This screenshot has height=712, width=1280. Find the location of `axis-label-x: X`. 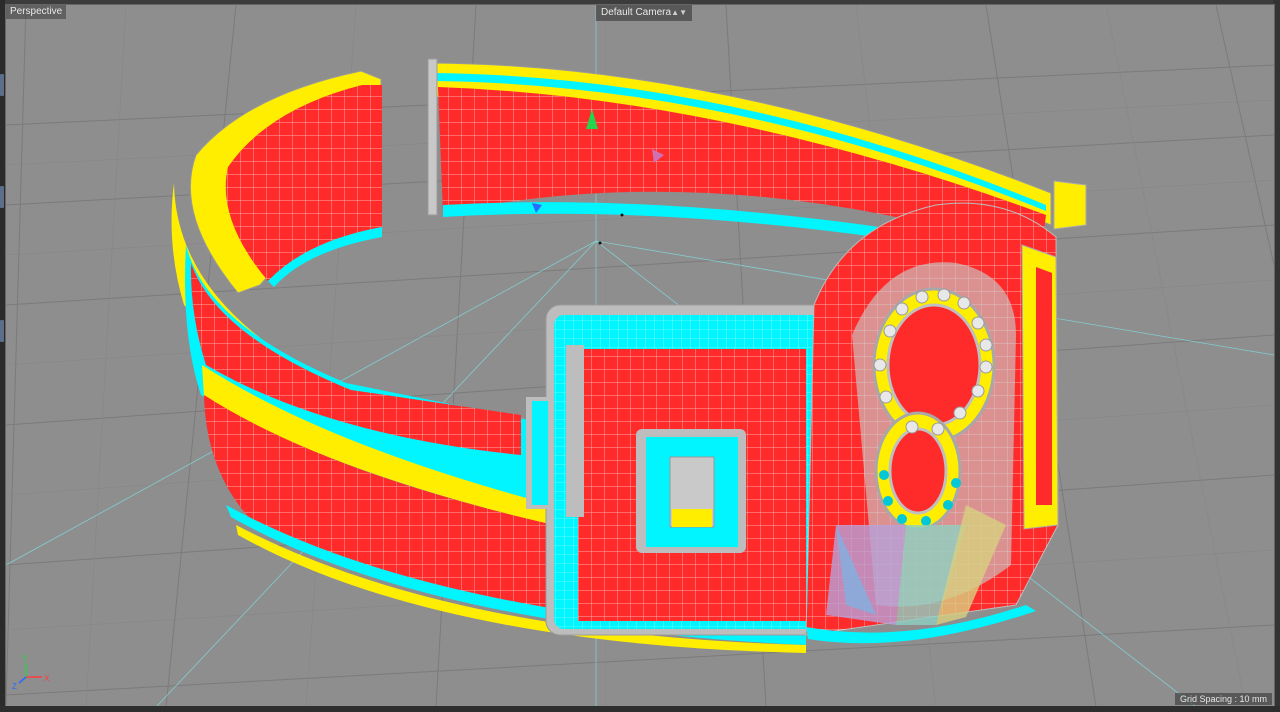

axis-label-x: X is located at coordinates (47, 678).